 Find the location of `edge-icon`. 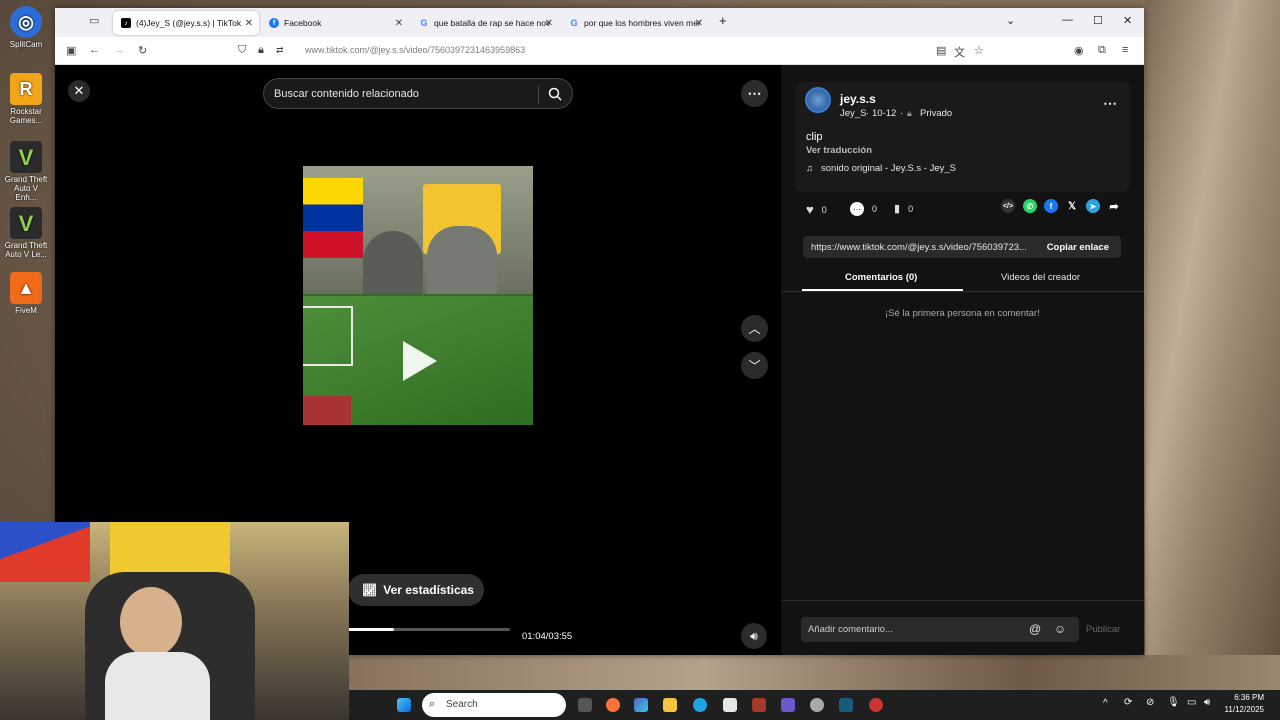

edge-icon is located at coordinates (700, 705).